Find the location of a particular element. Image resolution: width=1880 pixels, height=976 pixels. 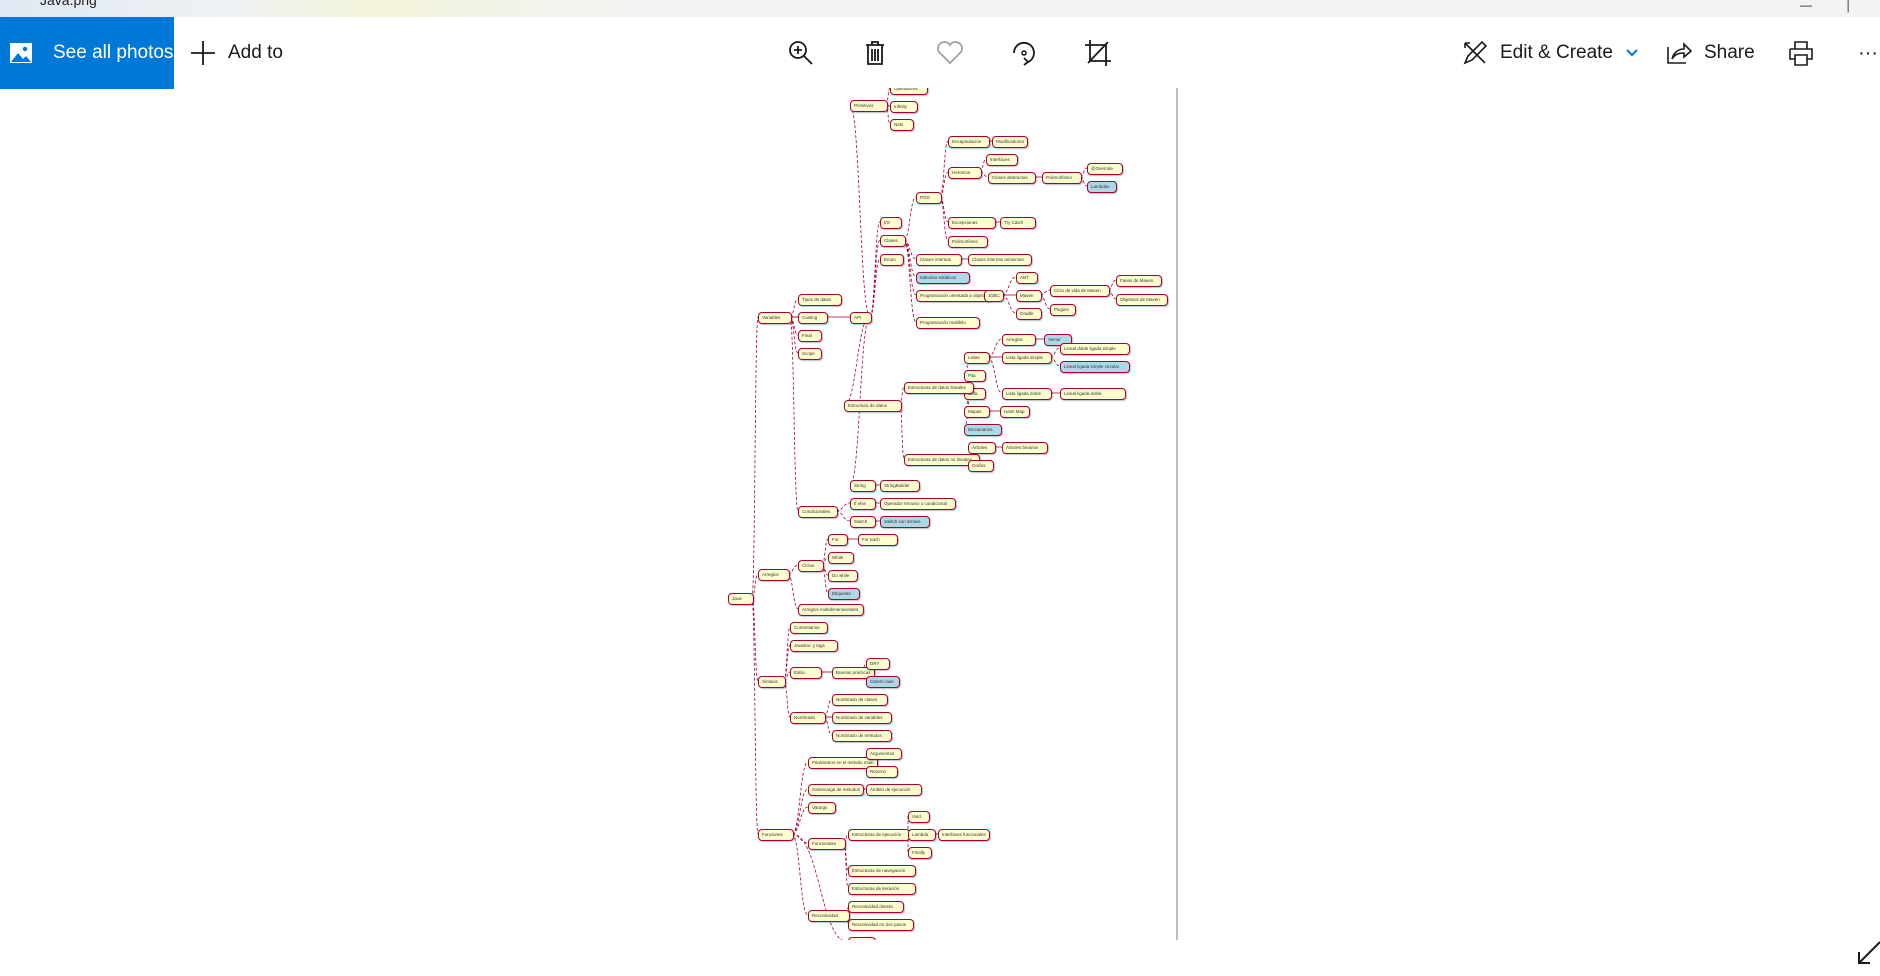

mind-map-node: NaN is located at coordinates (902, 125).